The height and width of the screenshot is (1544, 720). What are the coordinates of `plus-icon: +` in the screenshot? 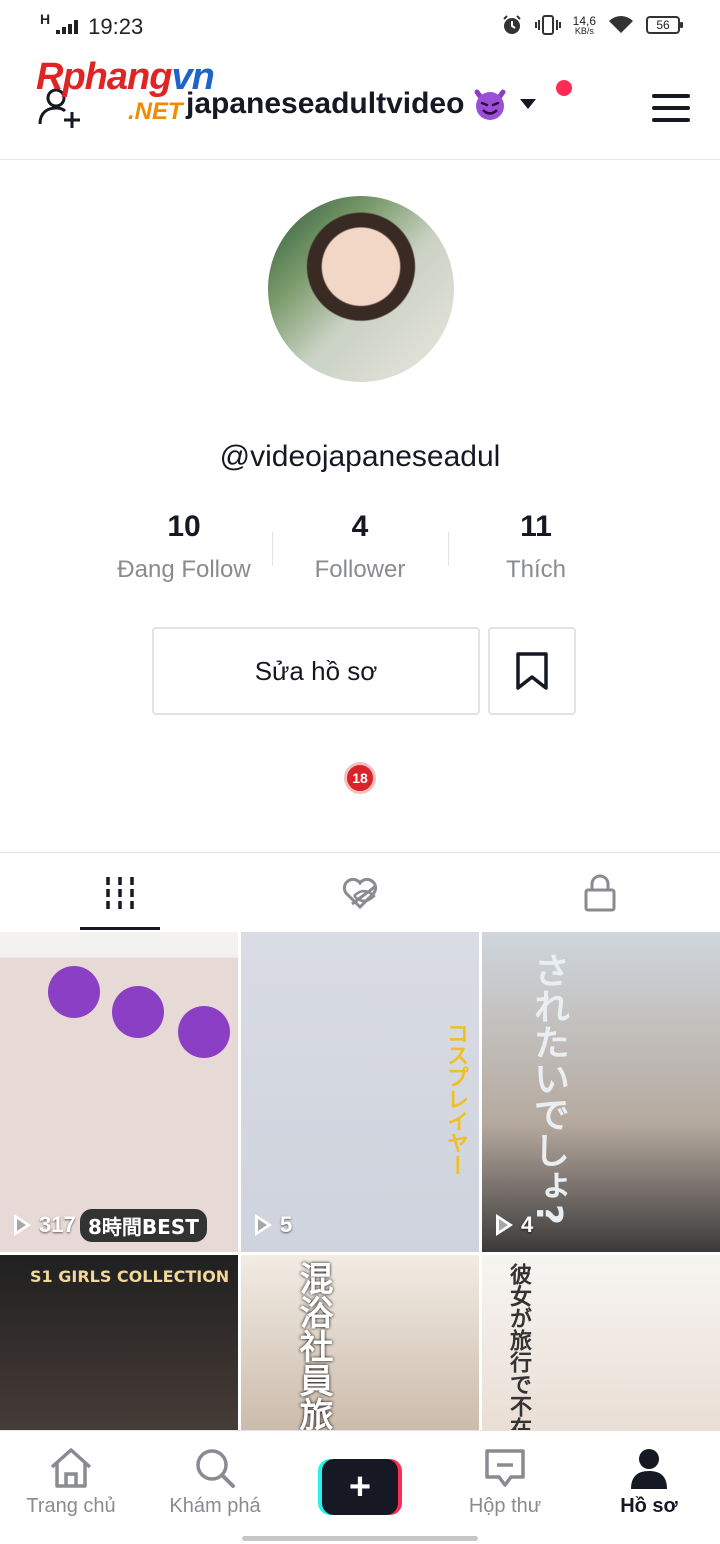 It's located at (360, 1487).